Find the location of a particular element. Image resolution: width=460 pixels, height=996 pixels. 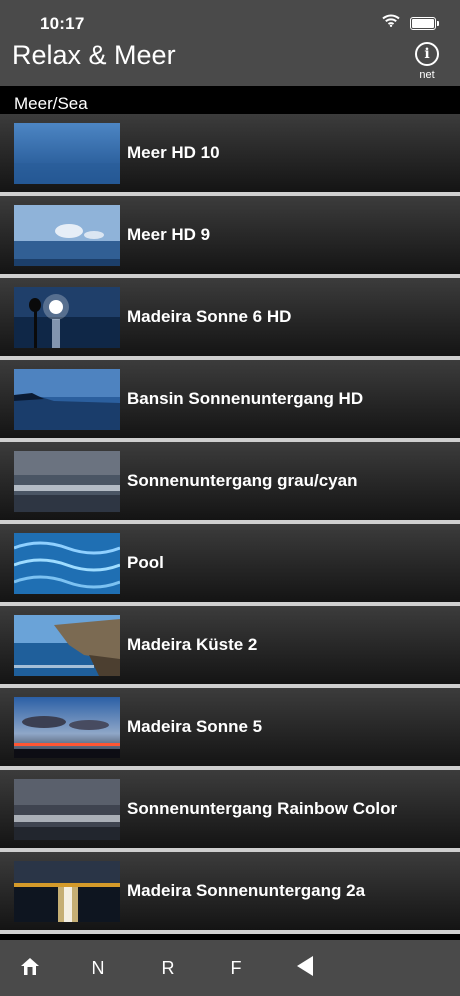

status-bar: 10:17 is located at coordinates (230, 18).